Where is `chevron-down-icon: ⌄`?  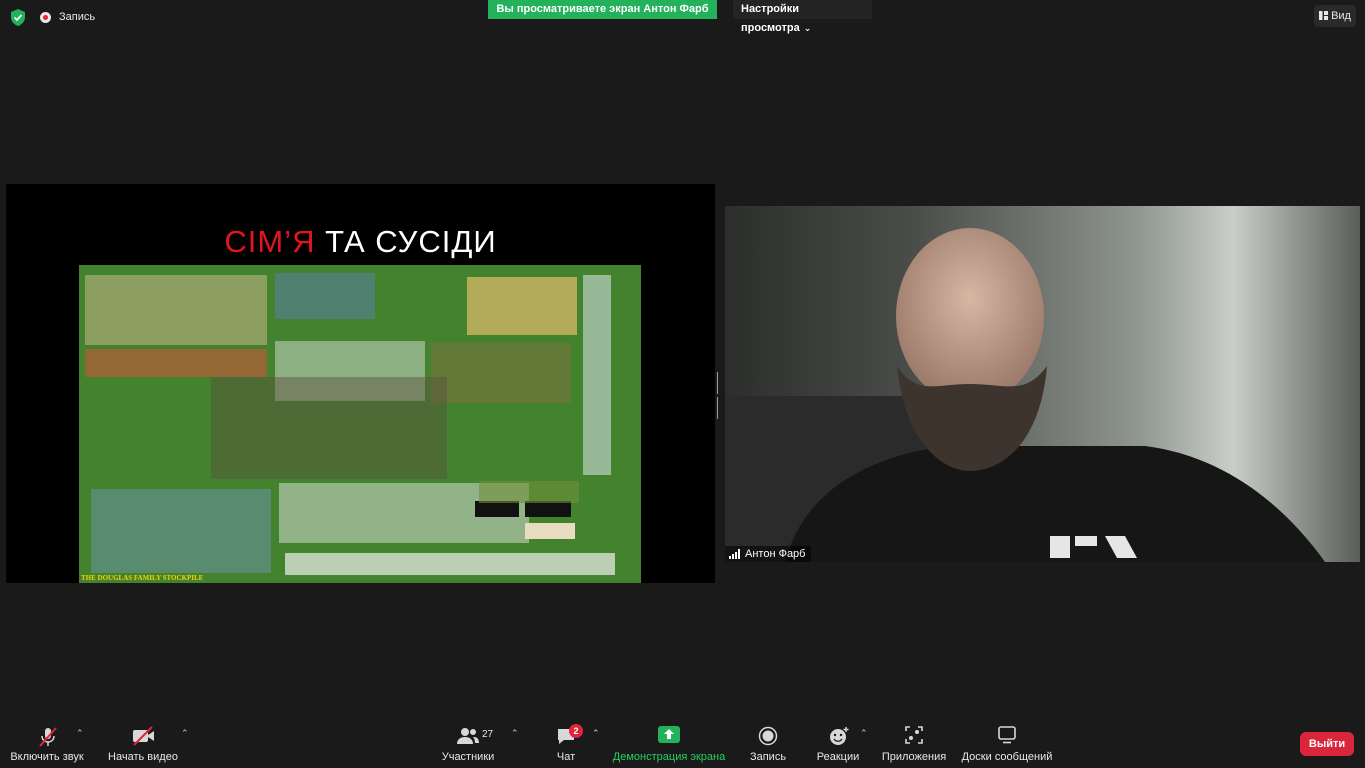 chevron-down-icon: ⌄ is located at coordinates (807, 28).